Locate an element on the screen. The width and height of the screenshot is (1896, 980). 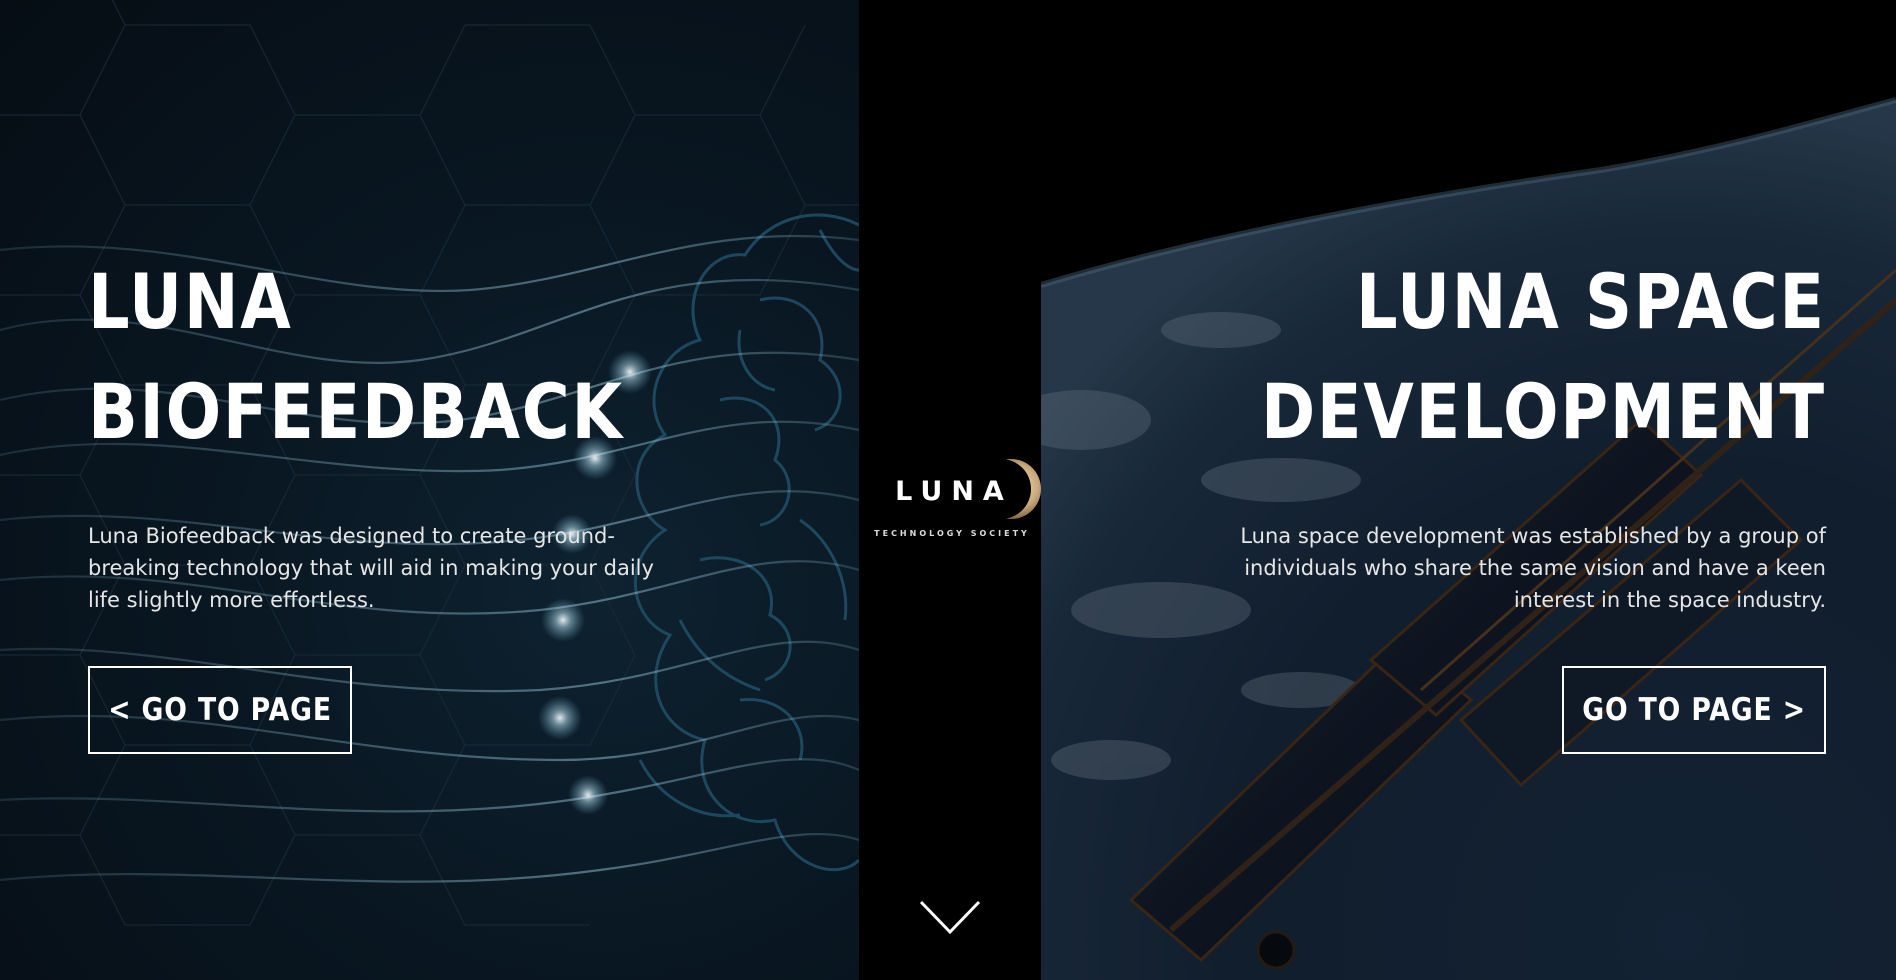
chevron-down-icon is located at coordinates (950, 918).